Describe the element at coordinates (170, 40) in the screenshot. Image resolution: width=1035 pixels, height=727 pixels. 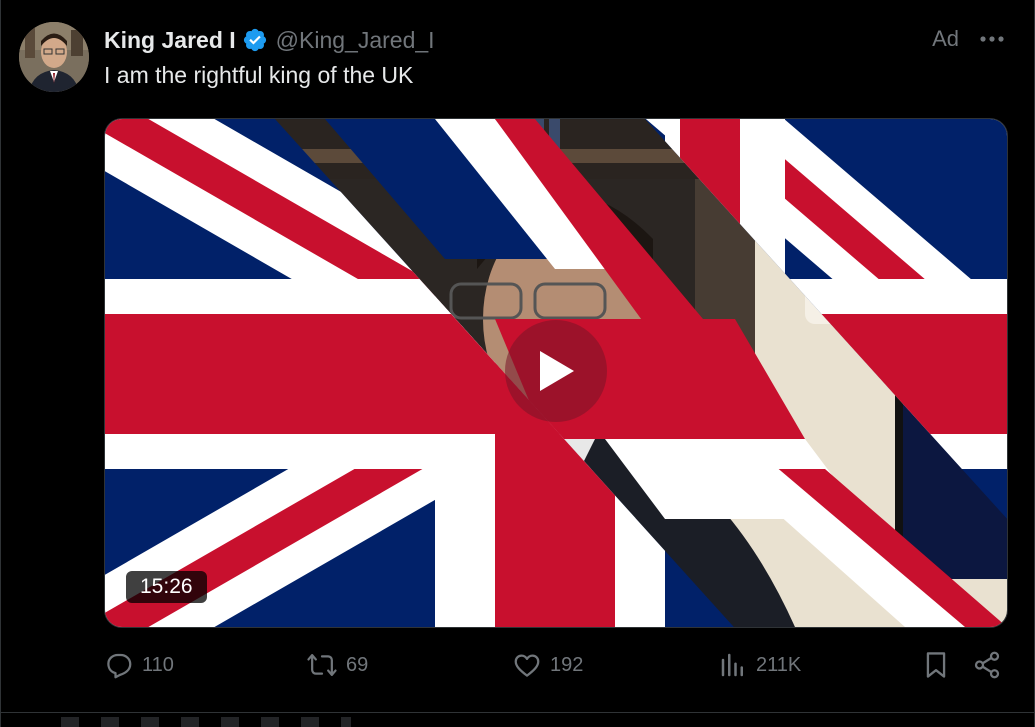
I see `display-name: King Jared I` at that location.